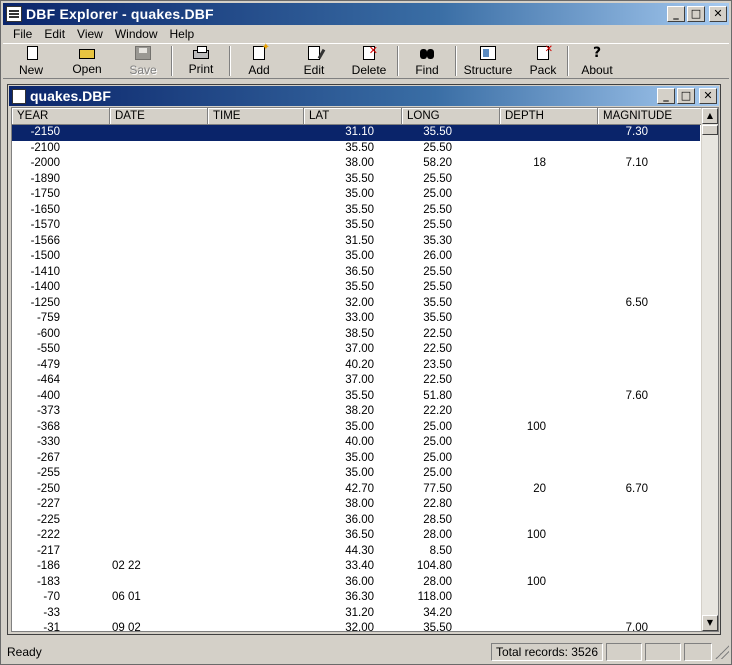 This screenshot has height=665, width=732. Describe the element at coordinates (718, 14) in the screenshot. I see `close-button: ✕` at that location.